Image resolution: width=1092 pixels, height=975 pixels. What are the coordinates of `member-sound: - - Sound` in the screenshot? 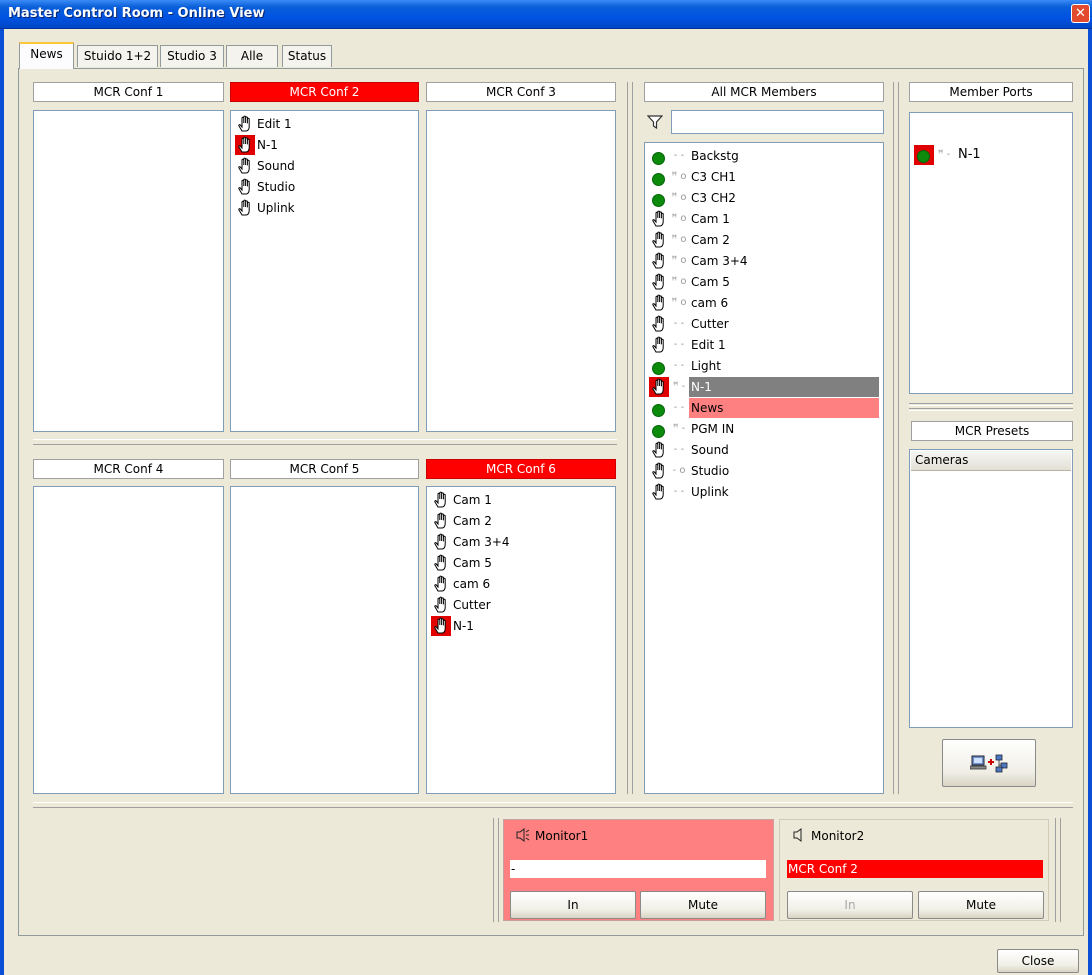 It's located at (765, 450).